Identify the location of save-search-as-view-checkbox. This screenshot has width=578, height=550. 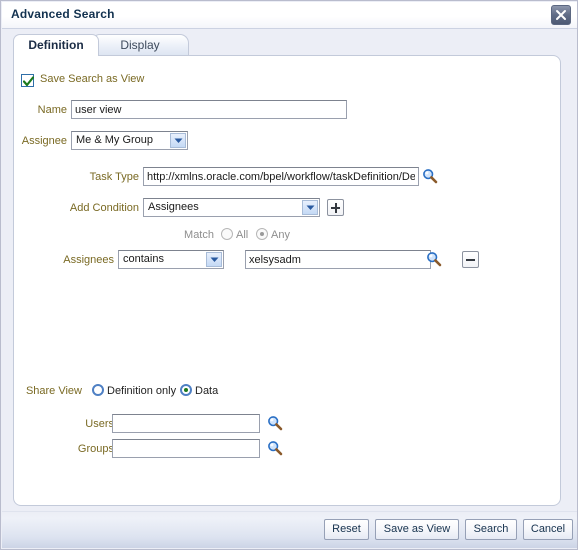
(27, 80).